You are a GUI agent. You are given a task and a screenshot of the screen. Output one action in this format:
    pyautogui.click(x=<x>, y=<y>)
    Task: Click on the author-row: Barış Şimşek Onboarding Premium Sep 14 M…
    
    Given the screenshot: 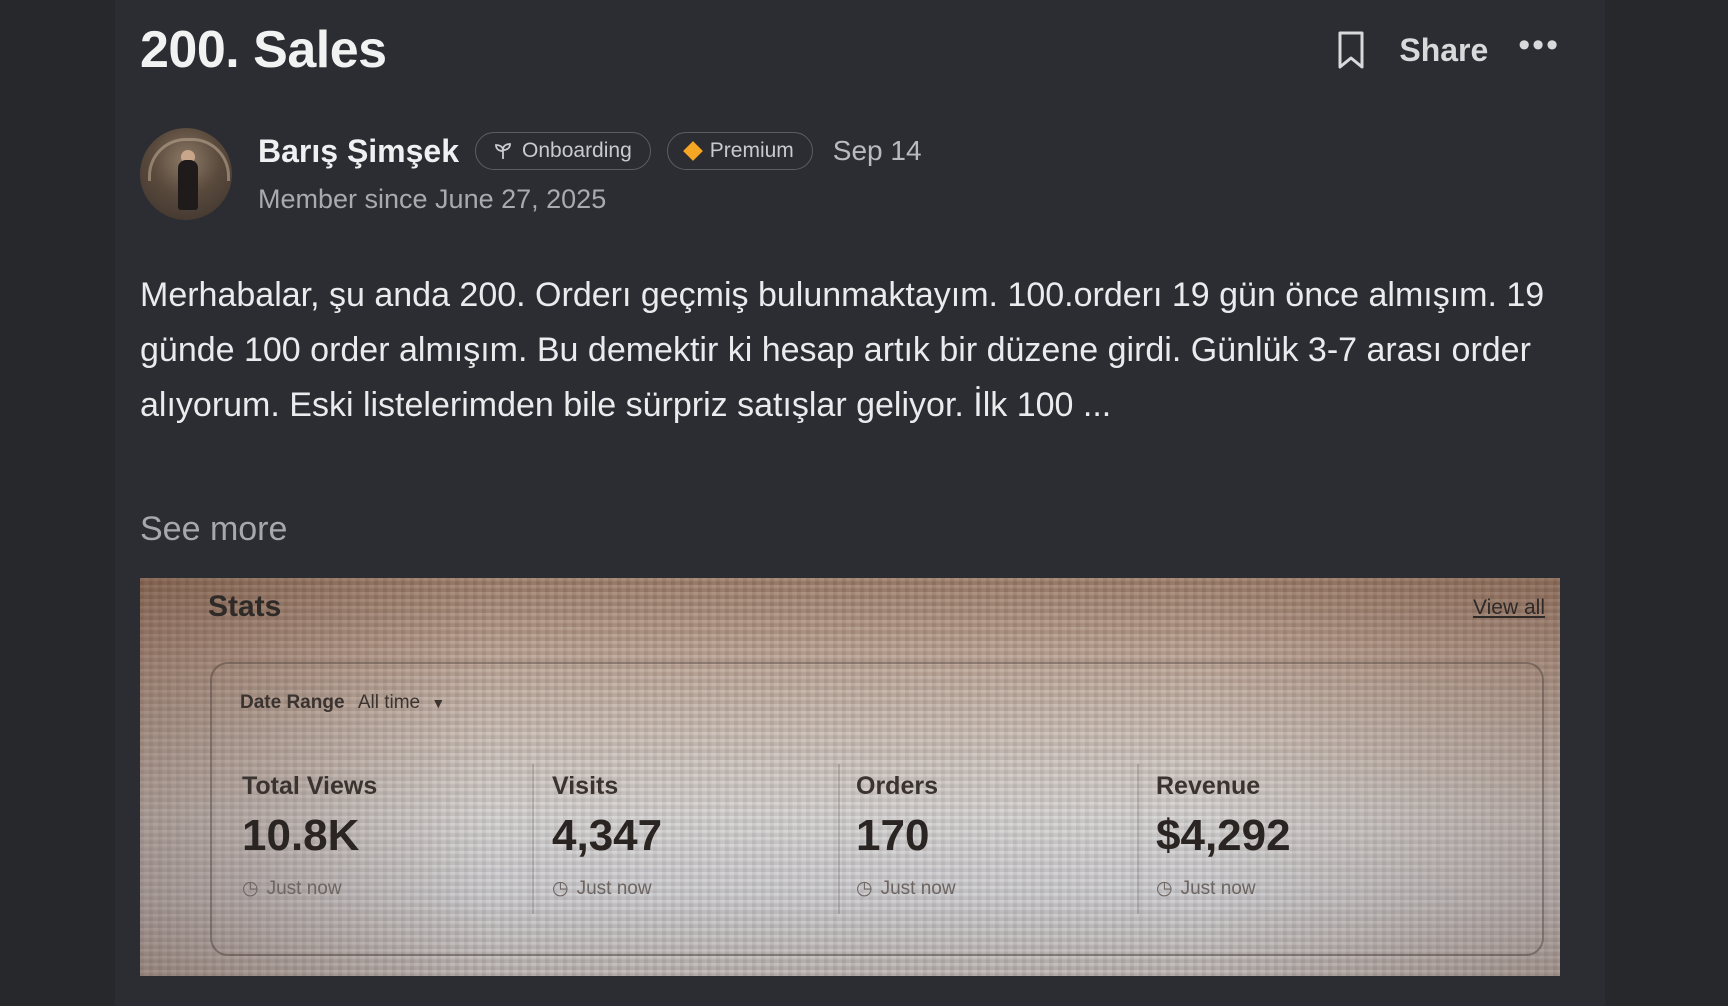 What is the action you would take?
    pyautogui.click(x=531, y=174)
    